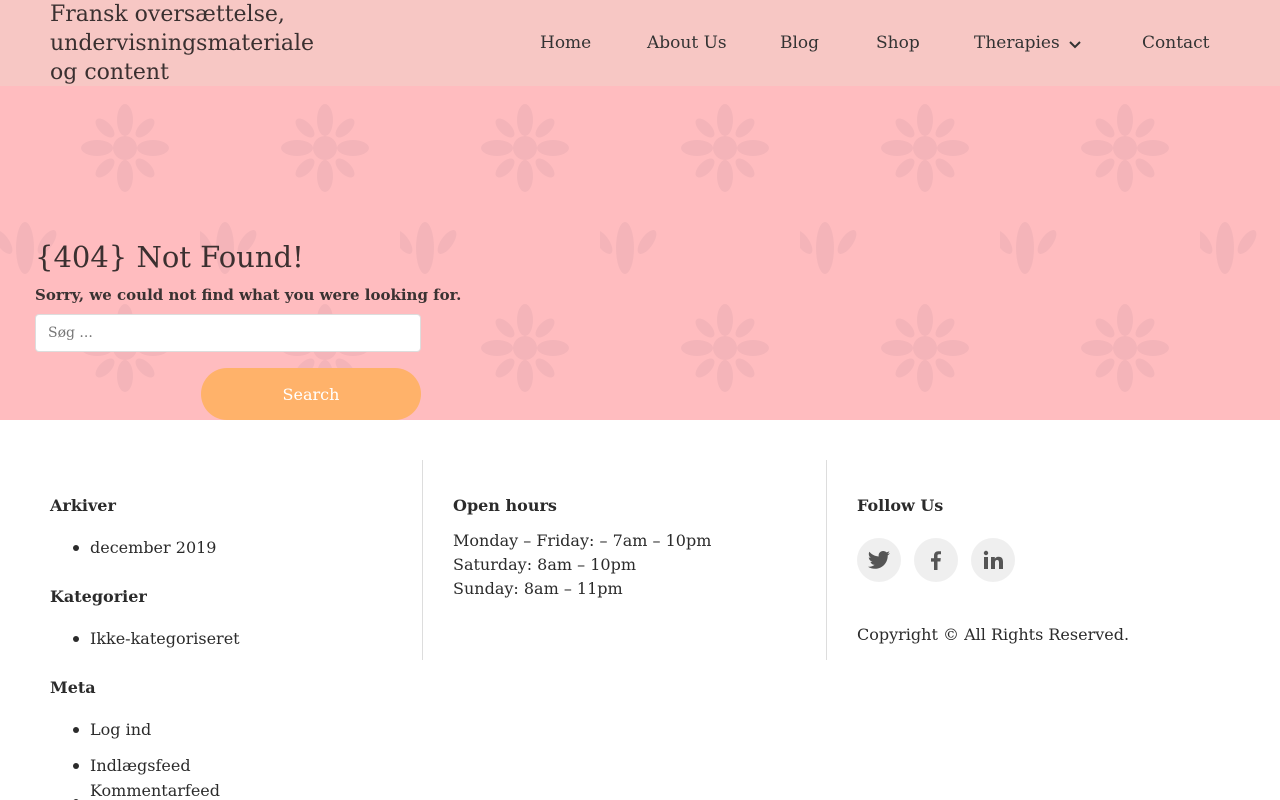  Describe the element at coordinates (993, 634) in the screenshot. I see `copyright-text: Copyright © All Rights Reserved.` at that location.